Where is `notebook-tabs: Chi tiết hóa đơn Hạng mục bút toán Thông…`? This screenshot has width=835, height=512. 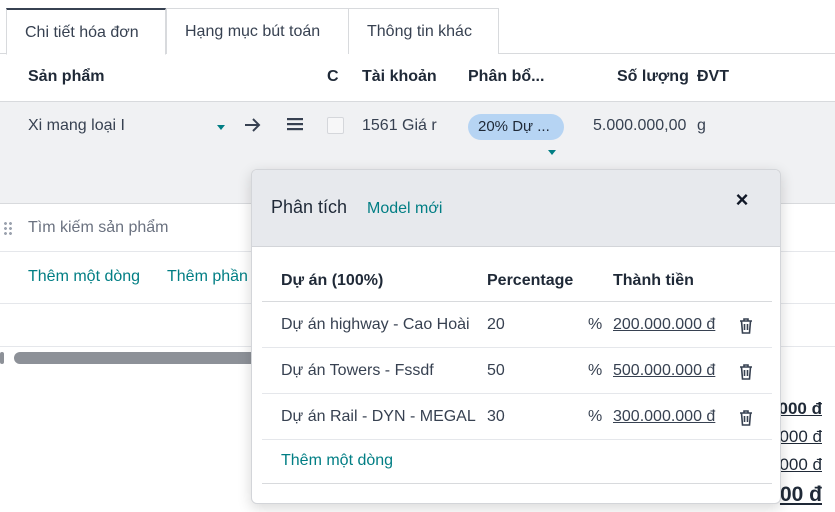 notebook-tabs: Chi tiết hóa đơn Hạng mục bút toán Thông… is located at coordinates (417, 31).